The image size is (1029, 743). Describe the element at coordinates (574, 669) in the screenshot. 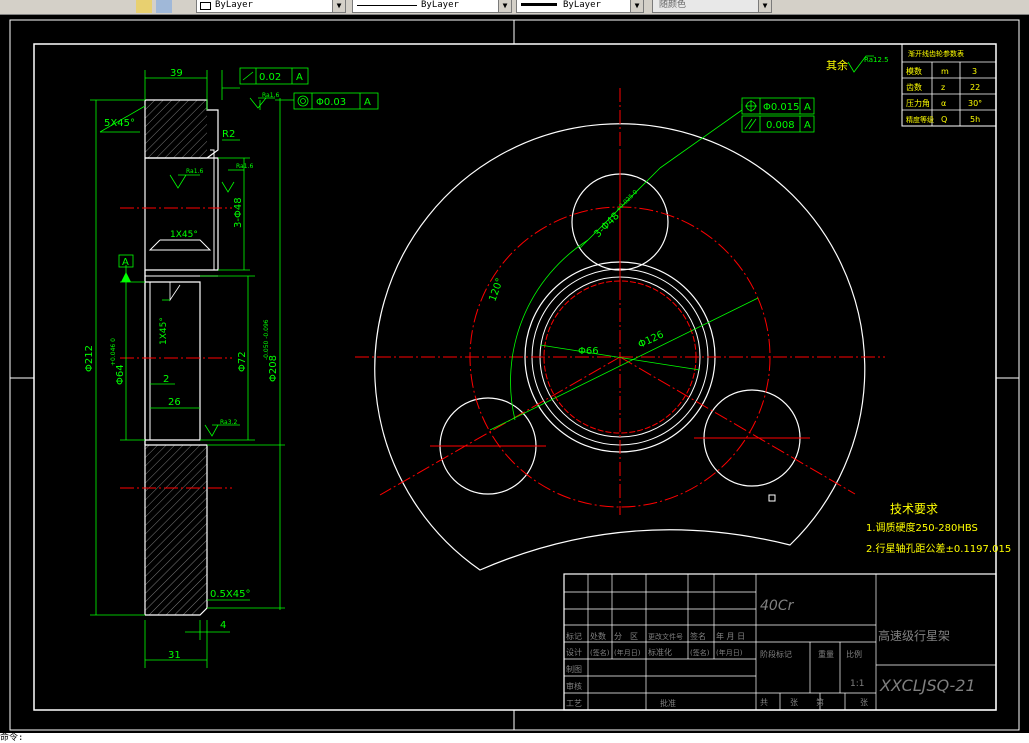

I see `tb-row-draw: 制图` at that location.